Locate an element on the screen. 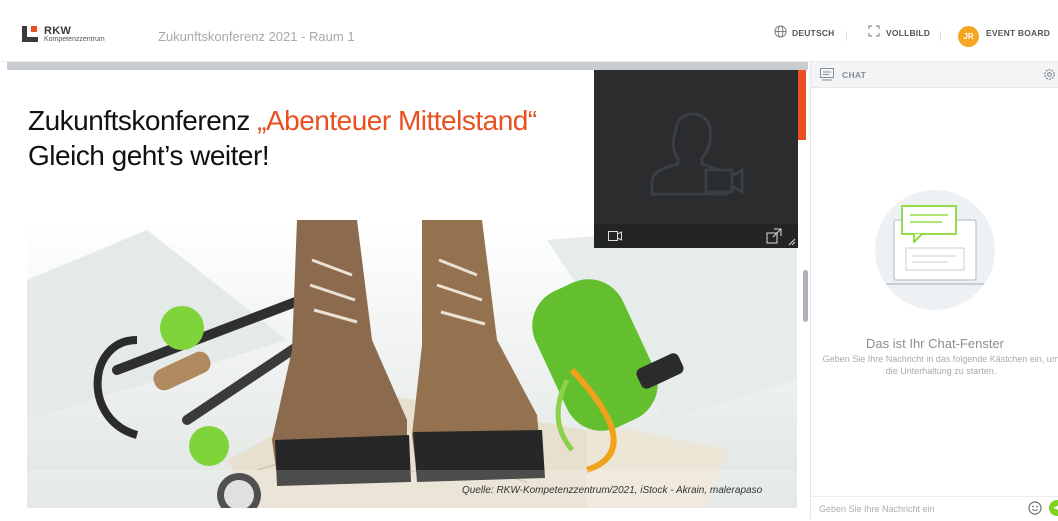 This screenshot has height=521, width=1058. chat-message-input is located at coordinates (919, 509).